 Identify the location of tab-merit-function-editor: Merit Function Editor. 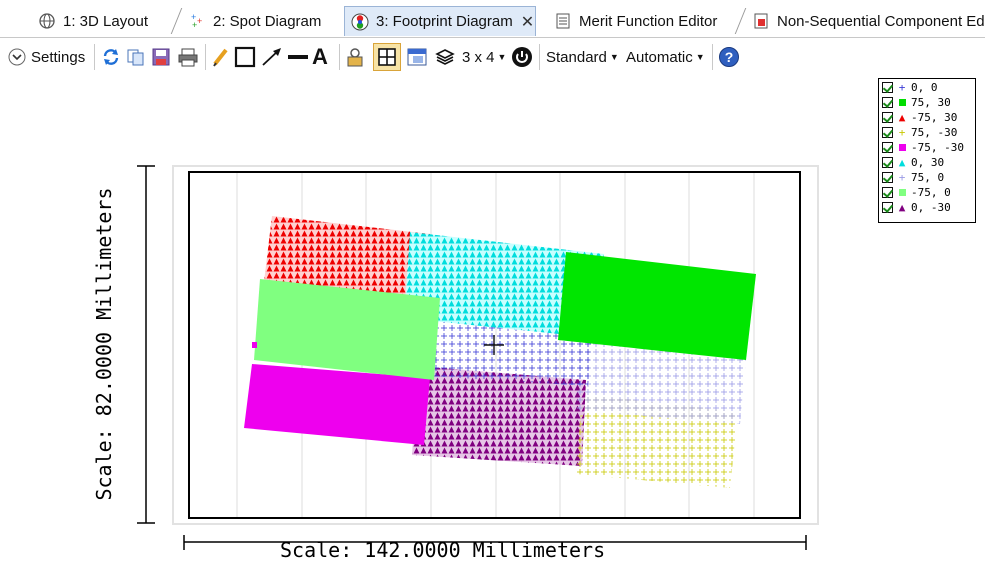
(638, 21).